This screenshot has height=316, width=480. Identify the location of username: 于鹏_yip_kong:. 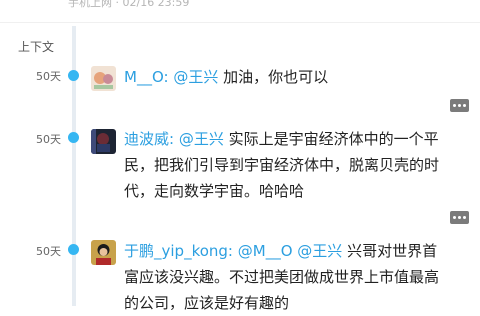
(178, 251).